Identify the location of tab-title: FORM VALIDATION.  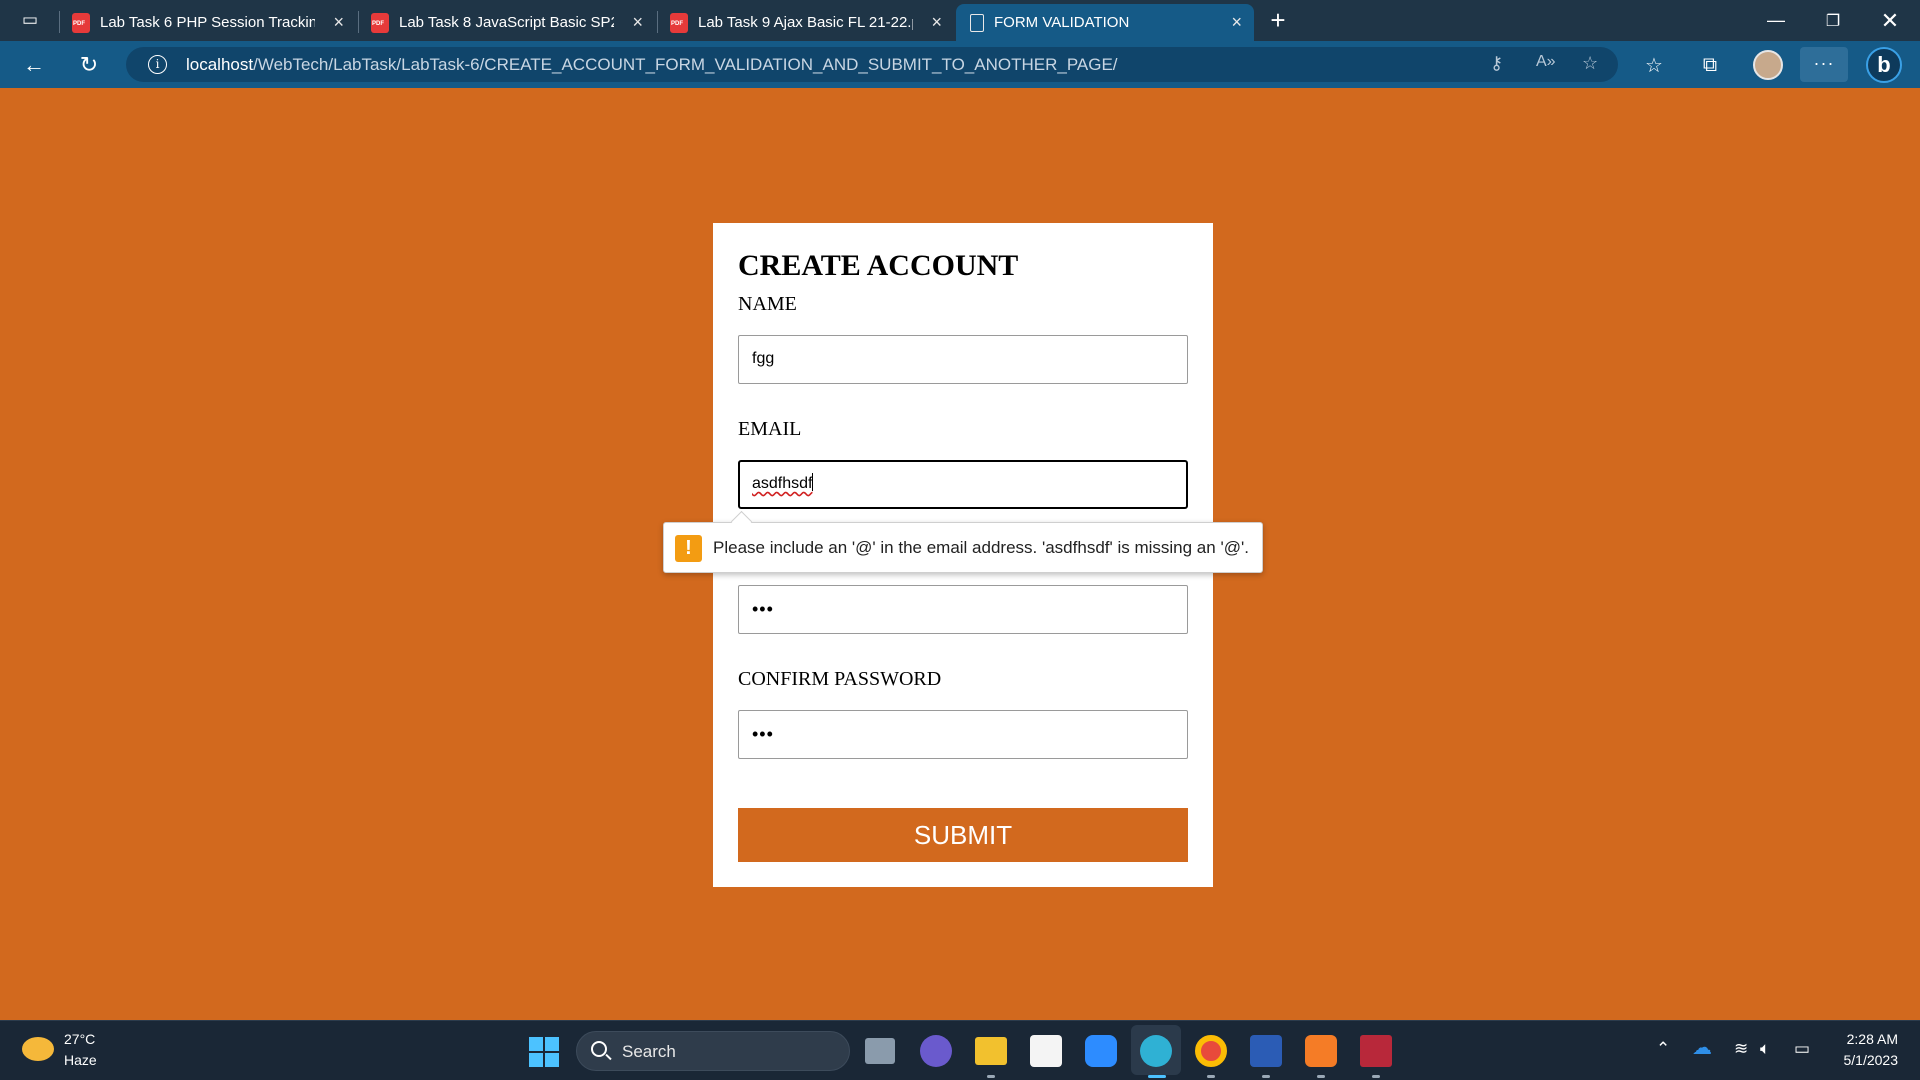
(1062, 22).